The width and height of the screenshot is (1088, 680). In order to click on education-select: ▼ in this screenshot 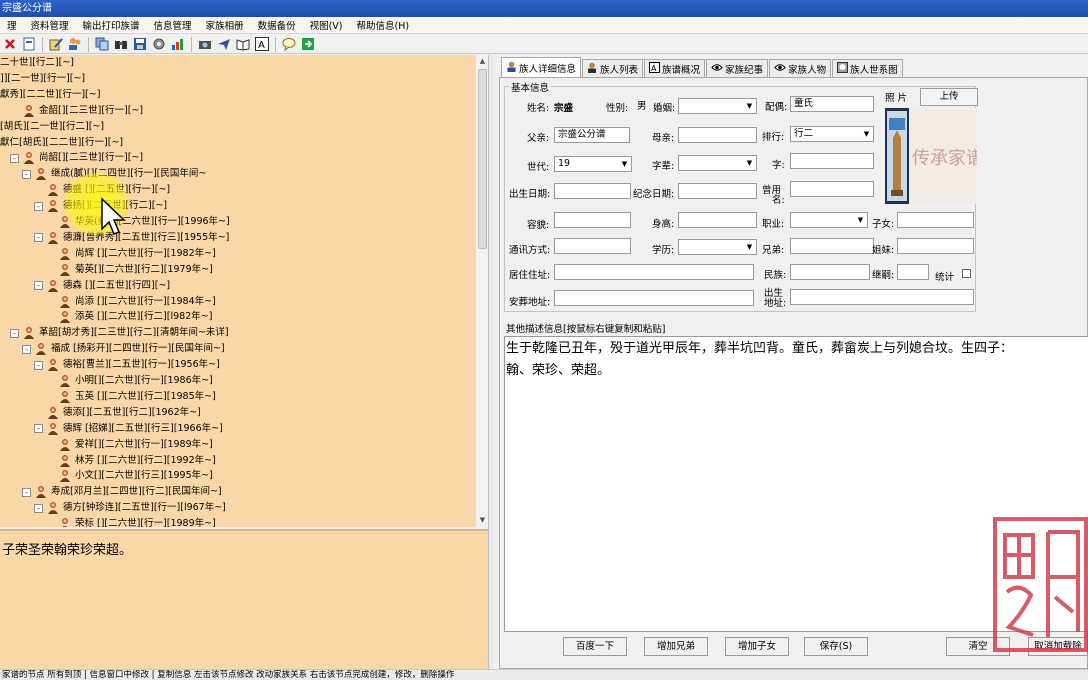, I will do `click(717, 247)`.